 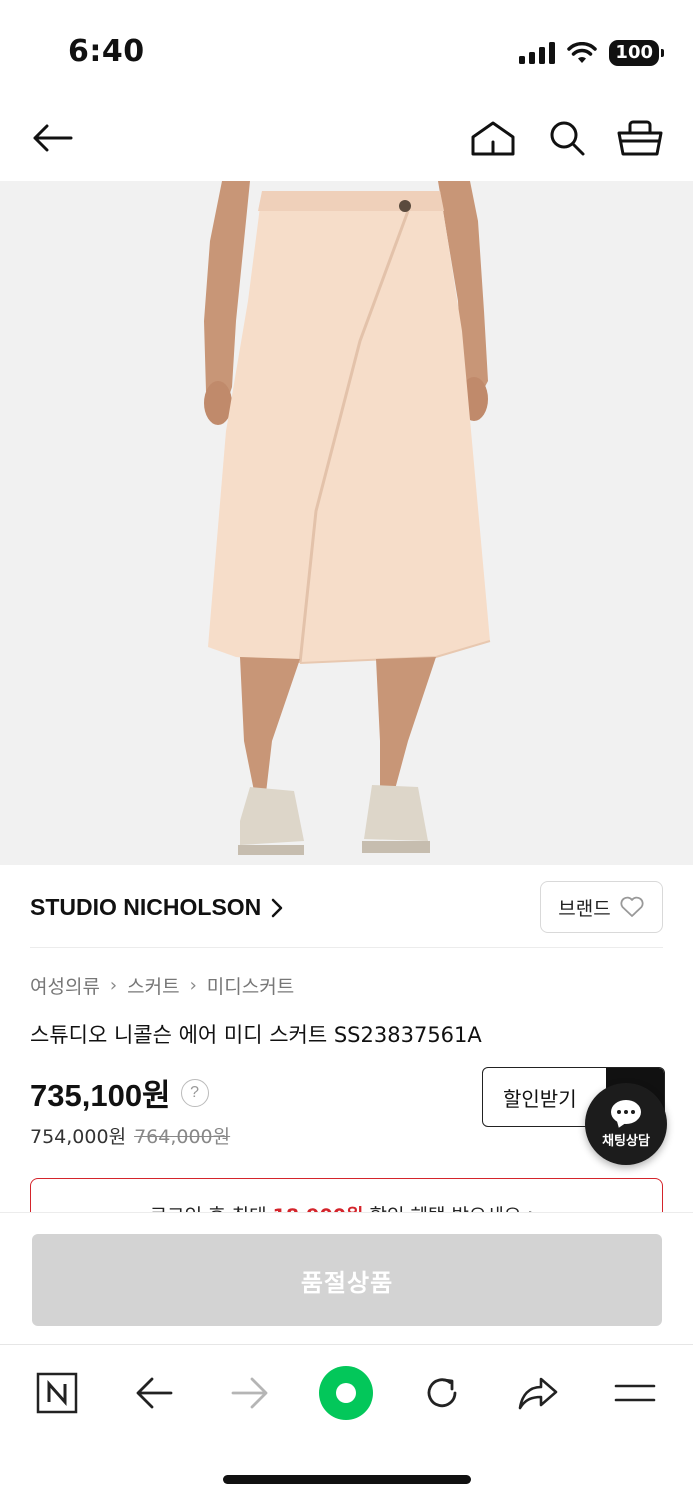 I want to click on forward-arrow-icon, so click(x=249, y=1393).